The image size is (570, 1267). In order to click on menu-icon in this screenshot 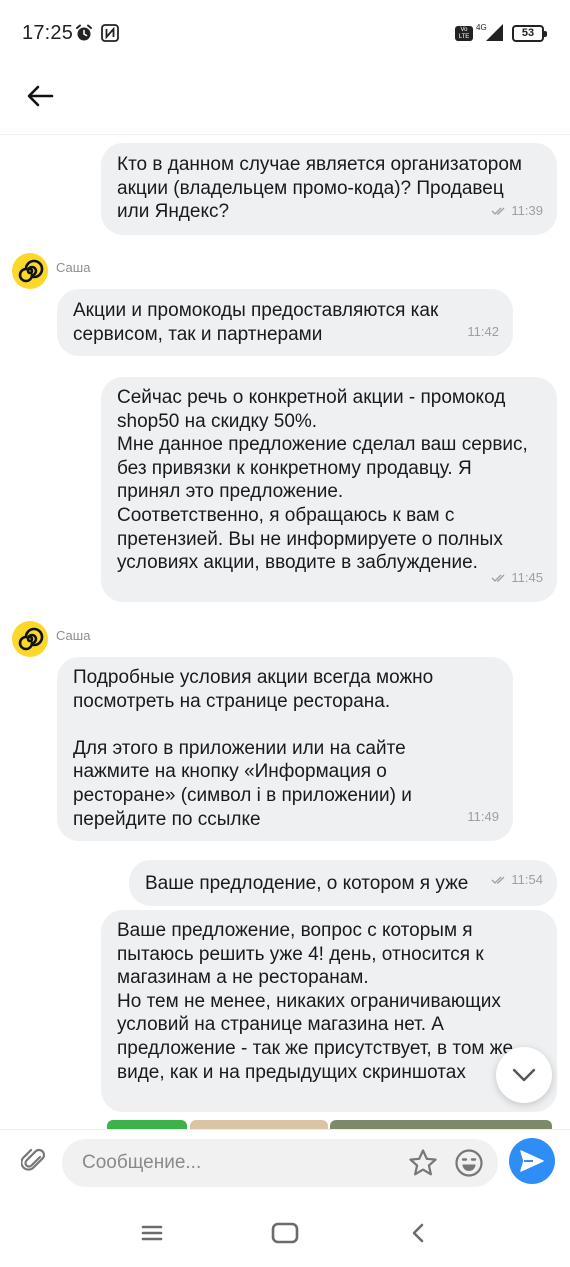, I will do `click(152, 1233)`.